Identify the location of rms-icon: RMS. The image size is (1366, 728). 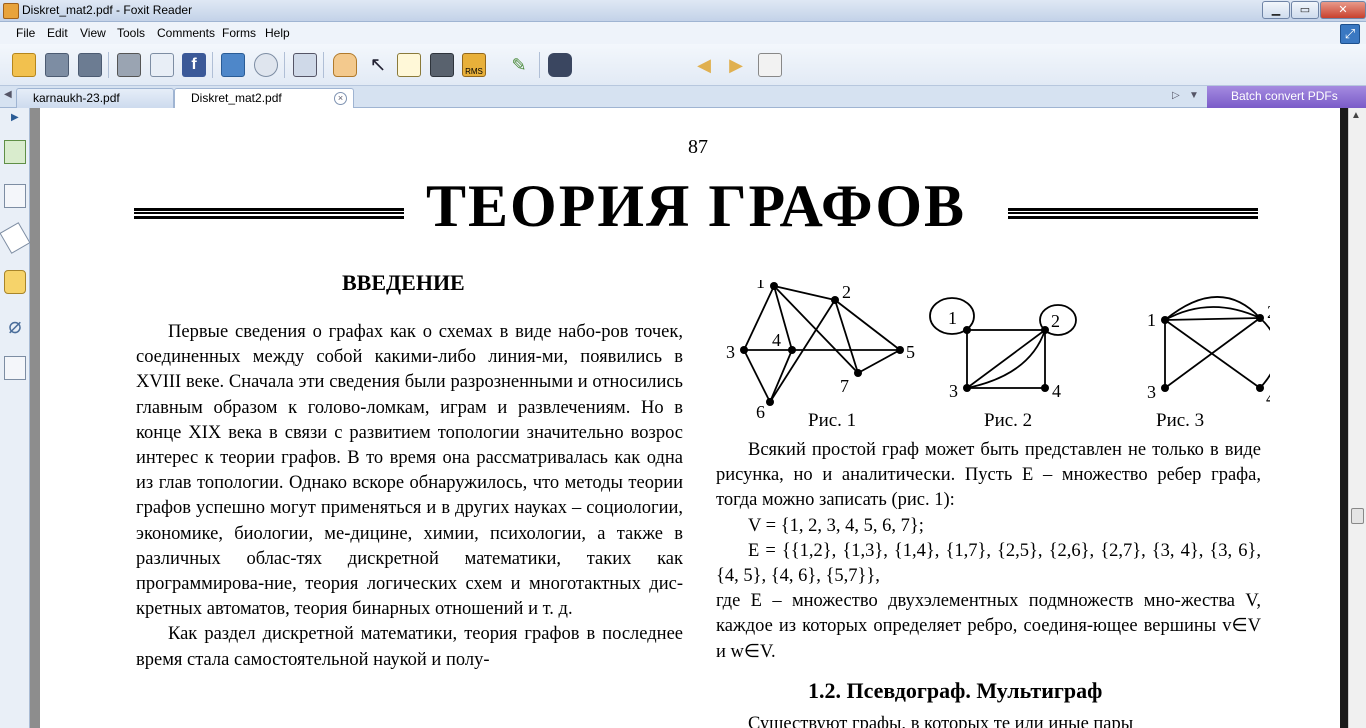
(474, 65).